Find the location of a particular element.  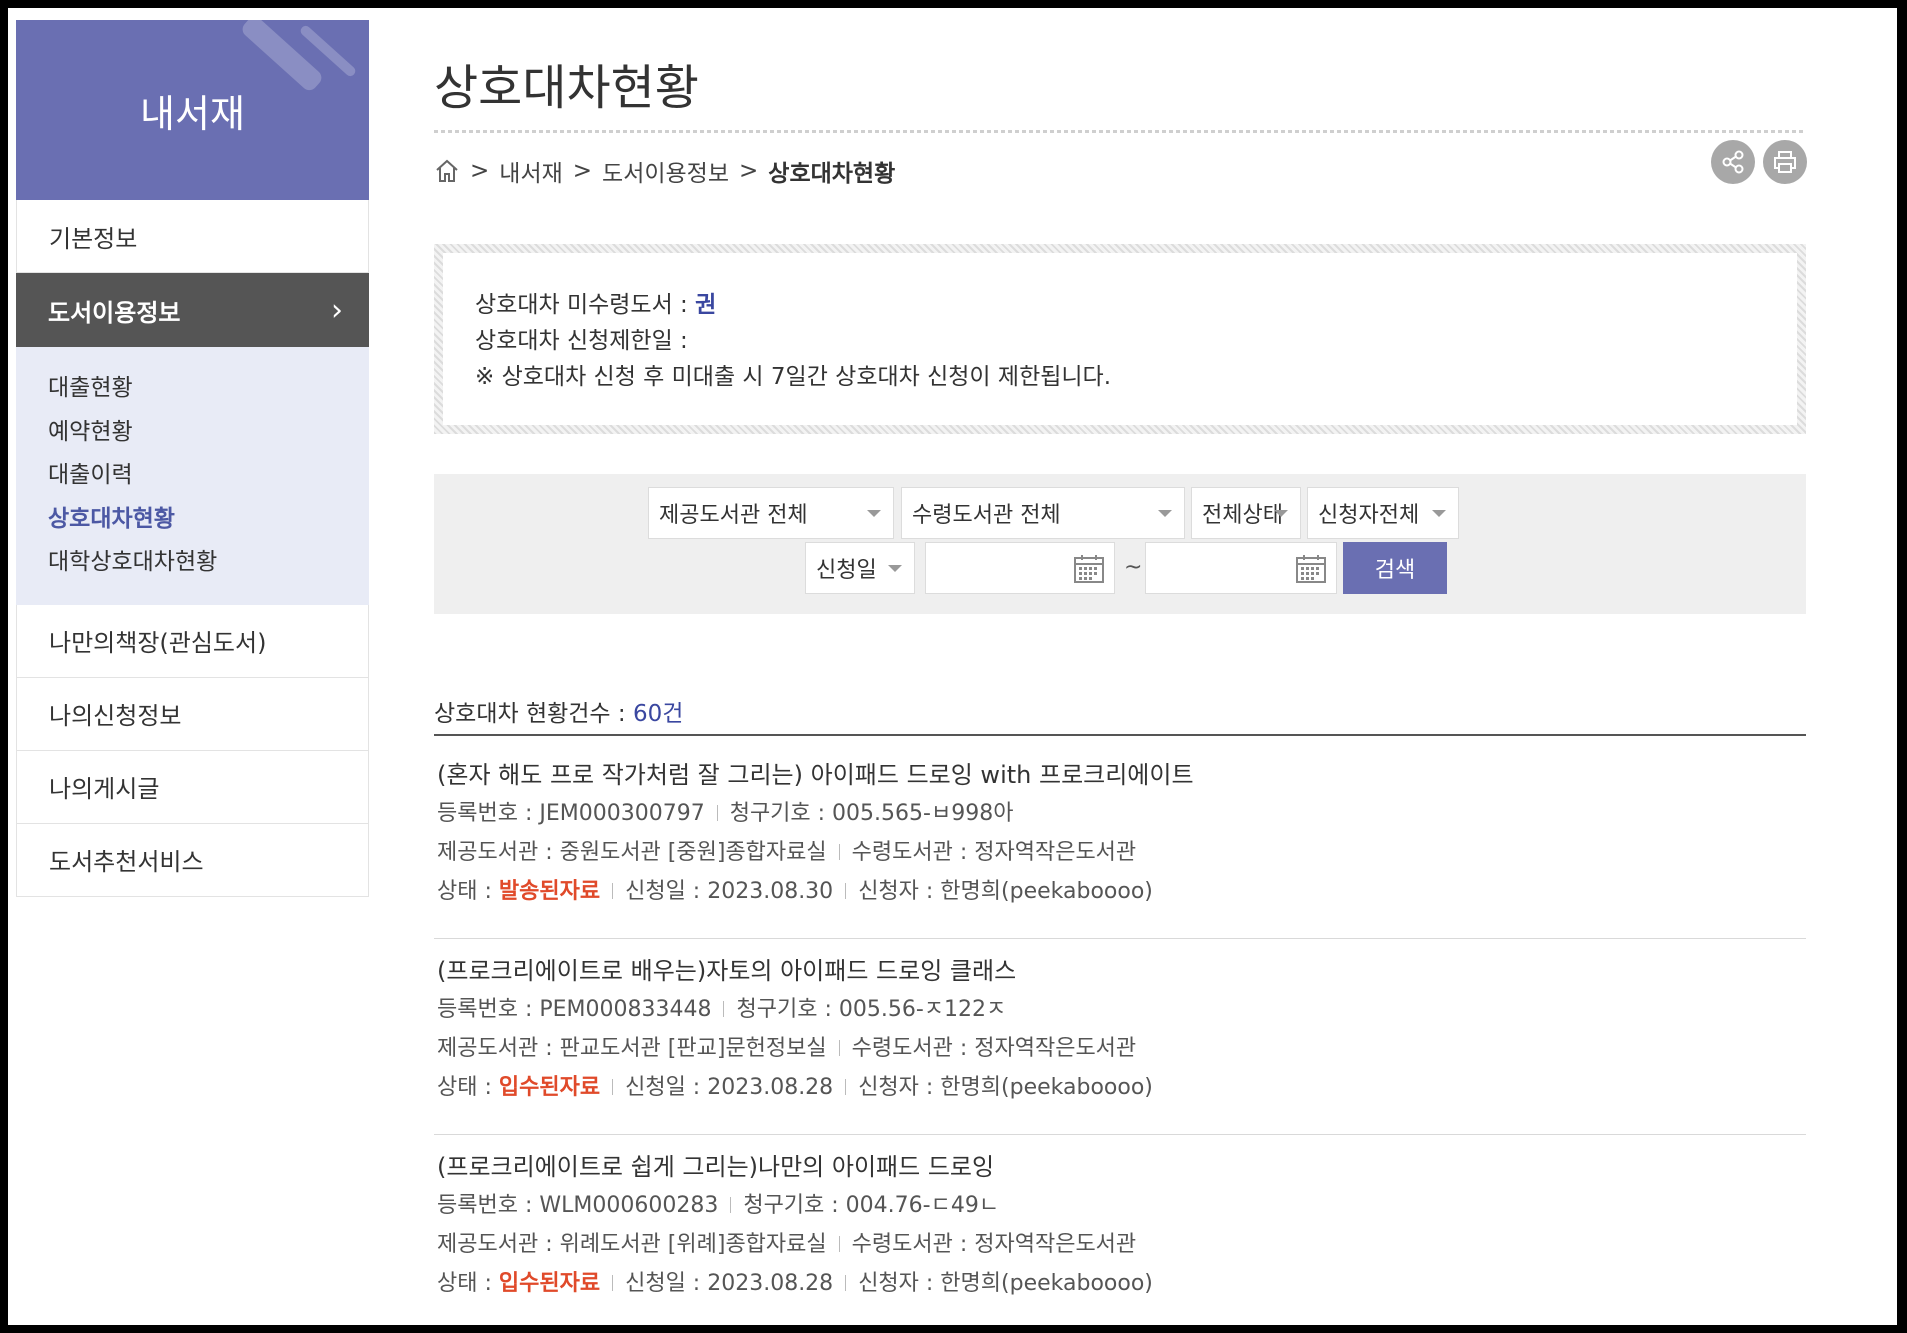

provider-library: 제공도서관 : 중원도서관 [중원]종합자료실 is located at coordinates (632, 852).